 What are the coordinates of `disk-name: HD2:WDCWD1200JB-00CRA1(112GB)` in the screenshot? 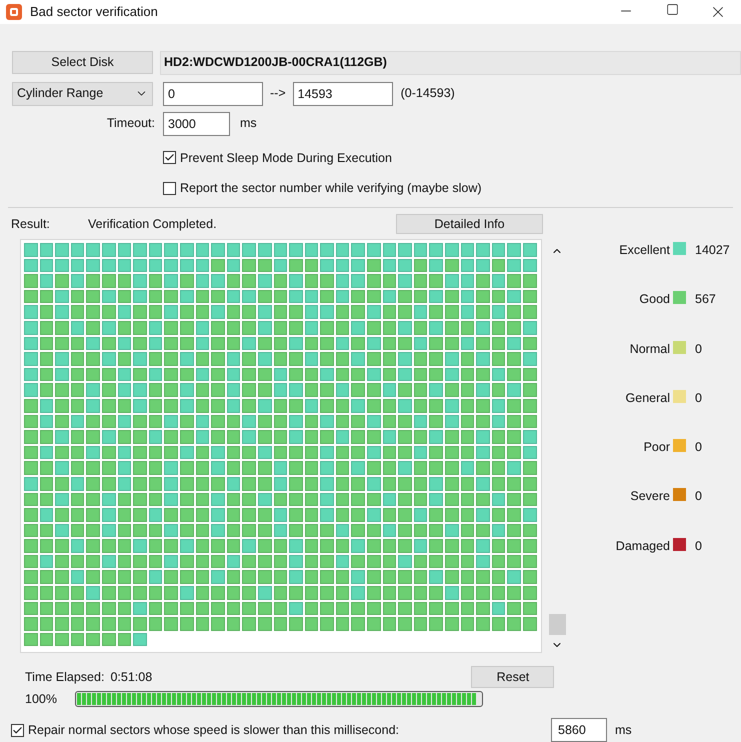 It's located at (450, 62).